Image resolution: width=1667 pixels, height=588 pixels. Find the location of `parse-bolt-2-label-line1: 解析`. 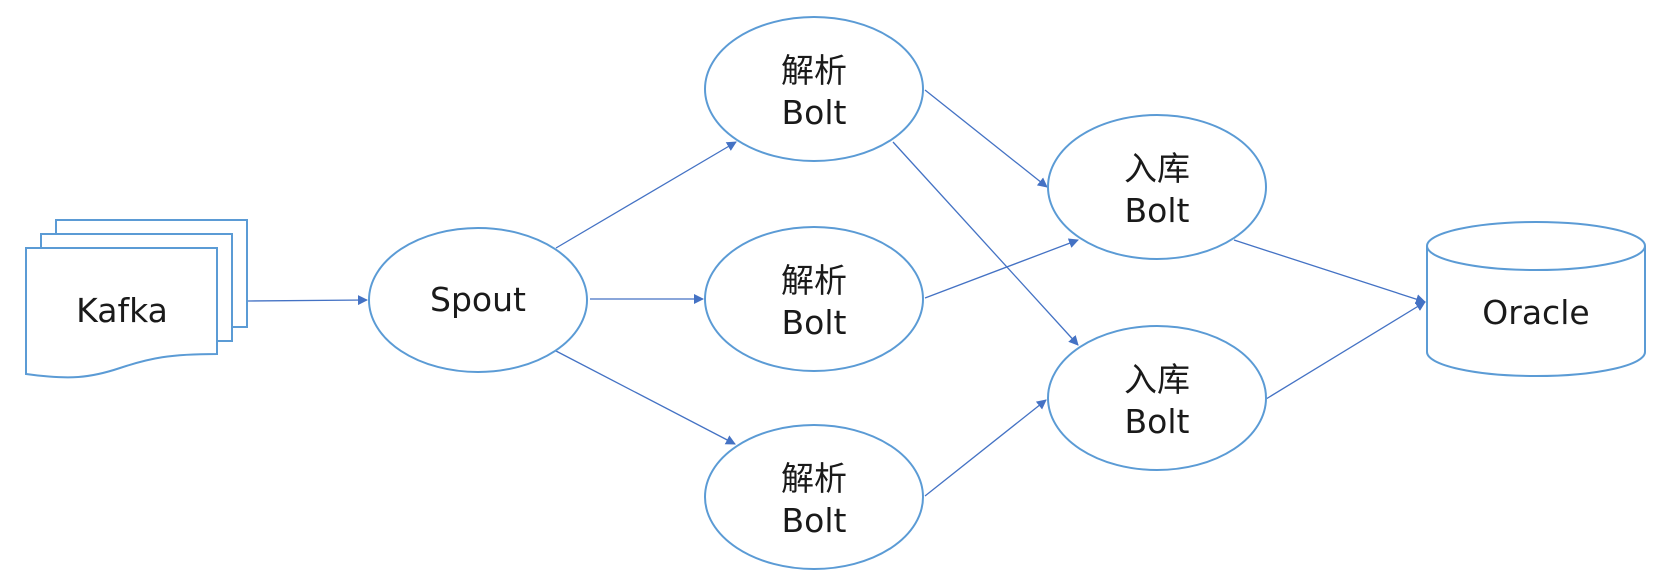

parse-bolt-2-label-line1: 解析 is located at coordinates (814, 280).